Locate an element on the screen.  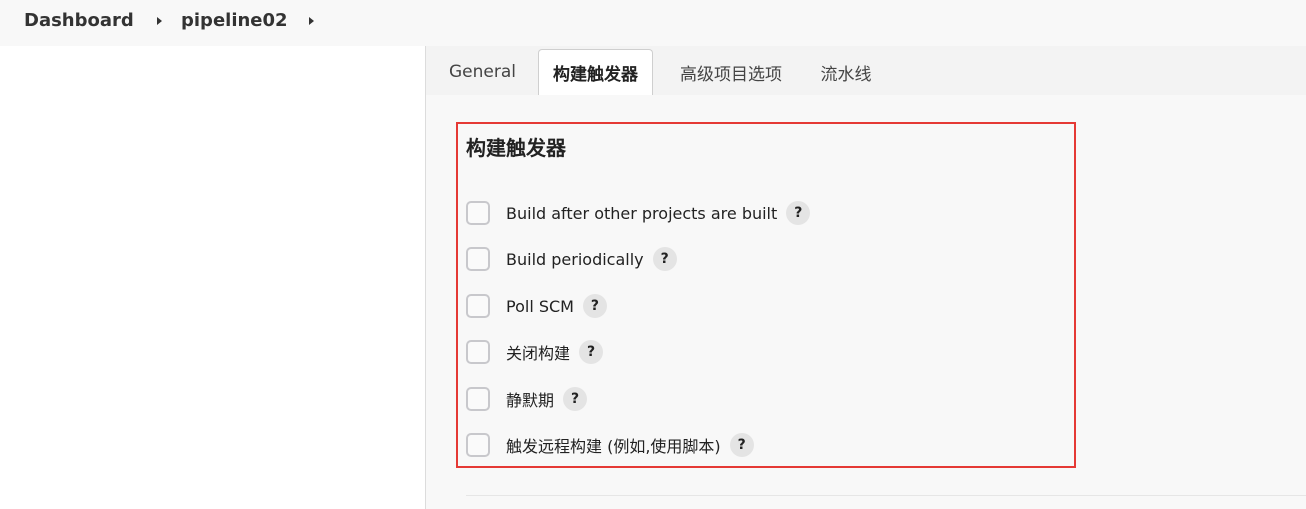
tab-advanced-project-options: 高级项目选项 is located at coordinates (731, 72).